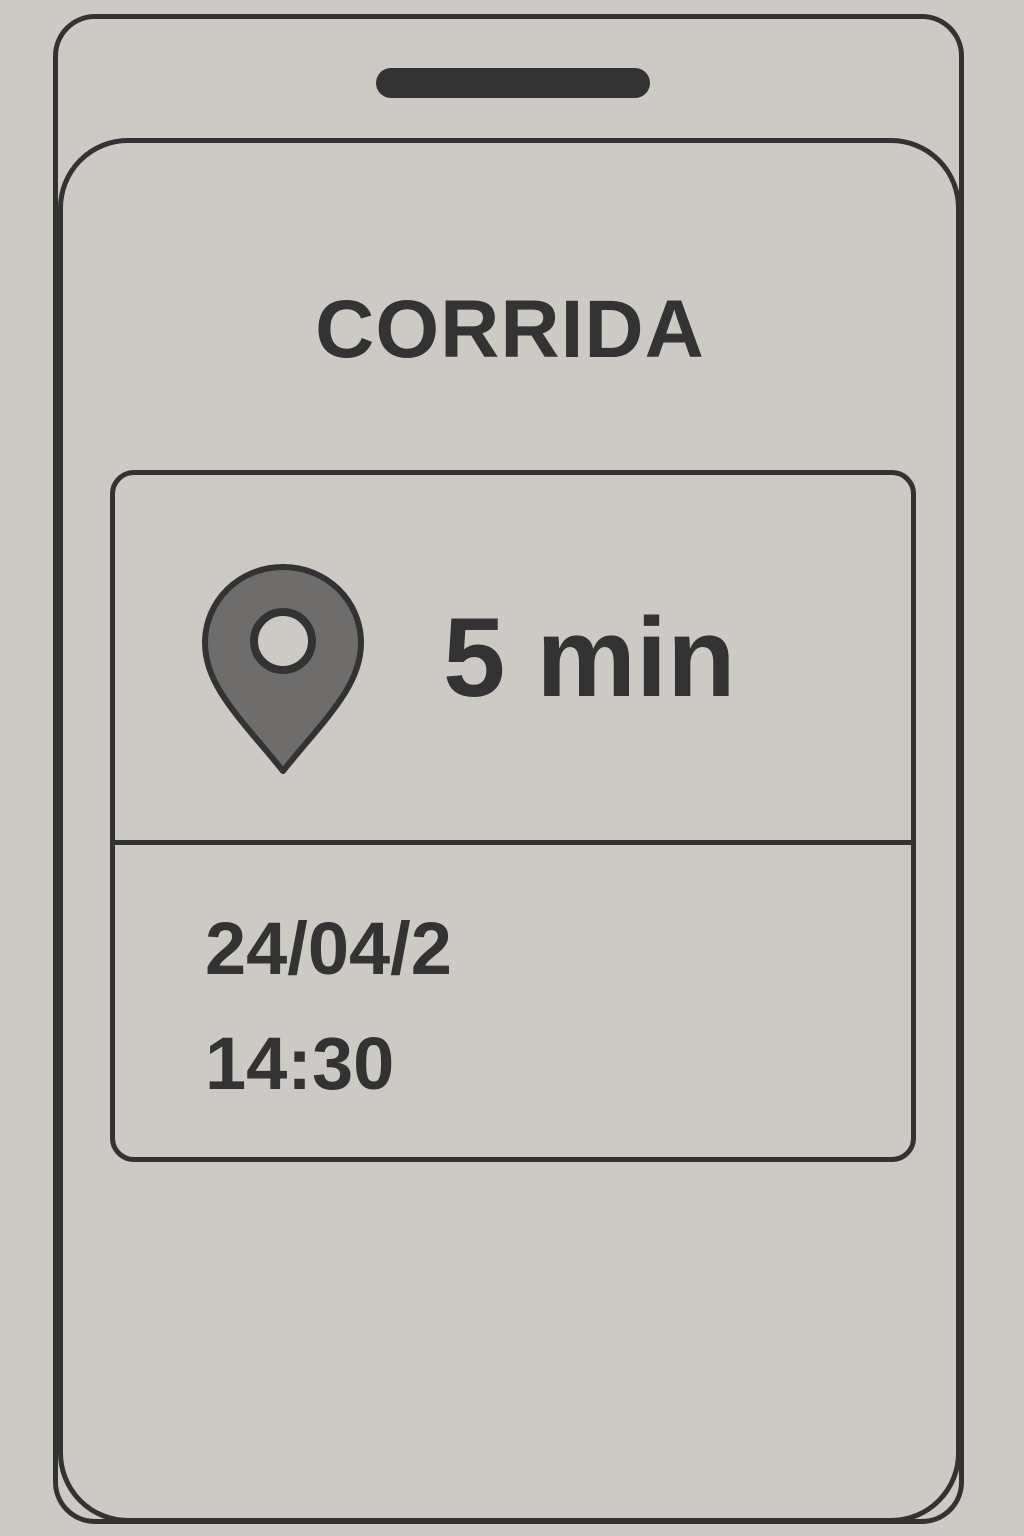 This screenshot has height=1536, width=1024. Describe the element at coordinates (283, 669) in the screenshot. I see `map-pin-icon` at that location.